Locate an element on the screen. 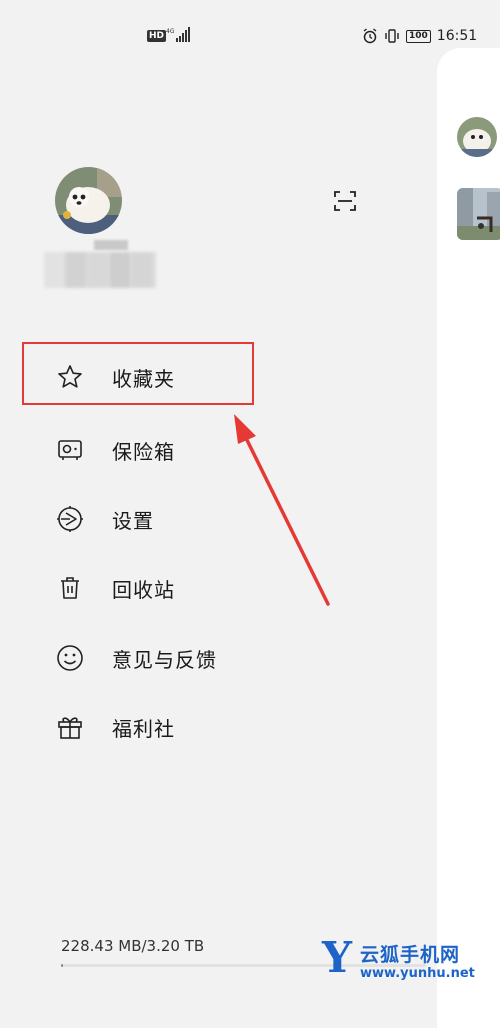  storage-usage-text: 228.43 MB/3.20 TB is located at coordinates (133, 946).